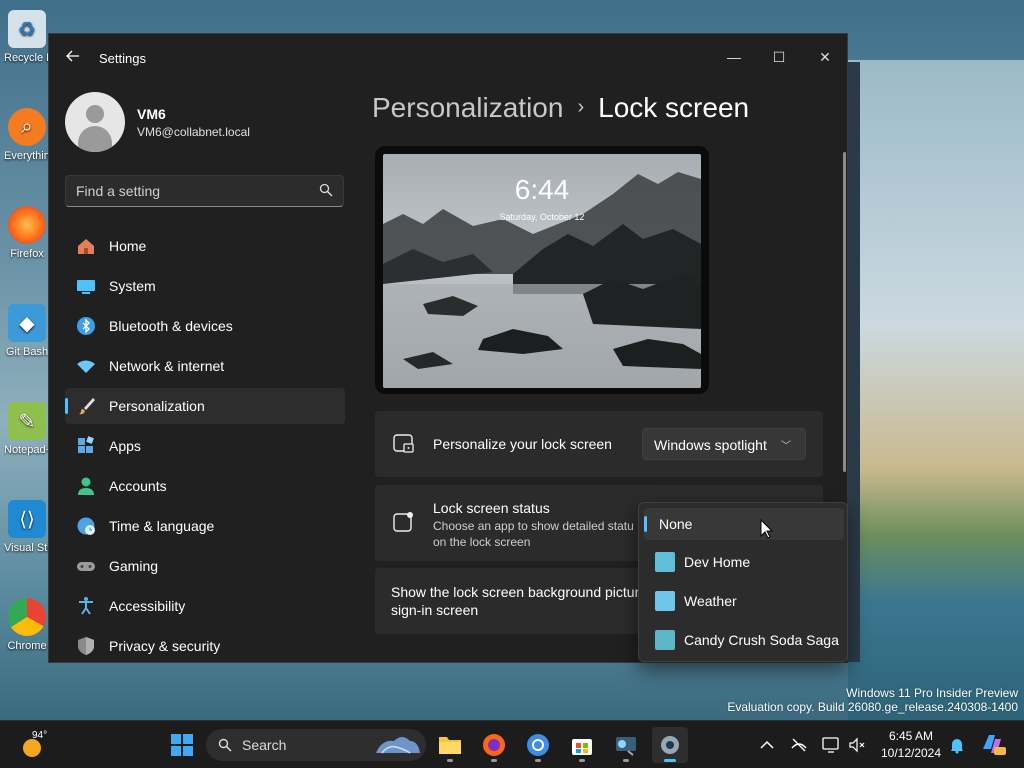 This screenshot has height=768, width=1024. I want to click on status-option-dev-home: Dev Home, so click(744, 562).